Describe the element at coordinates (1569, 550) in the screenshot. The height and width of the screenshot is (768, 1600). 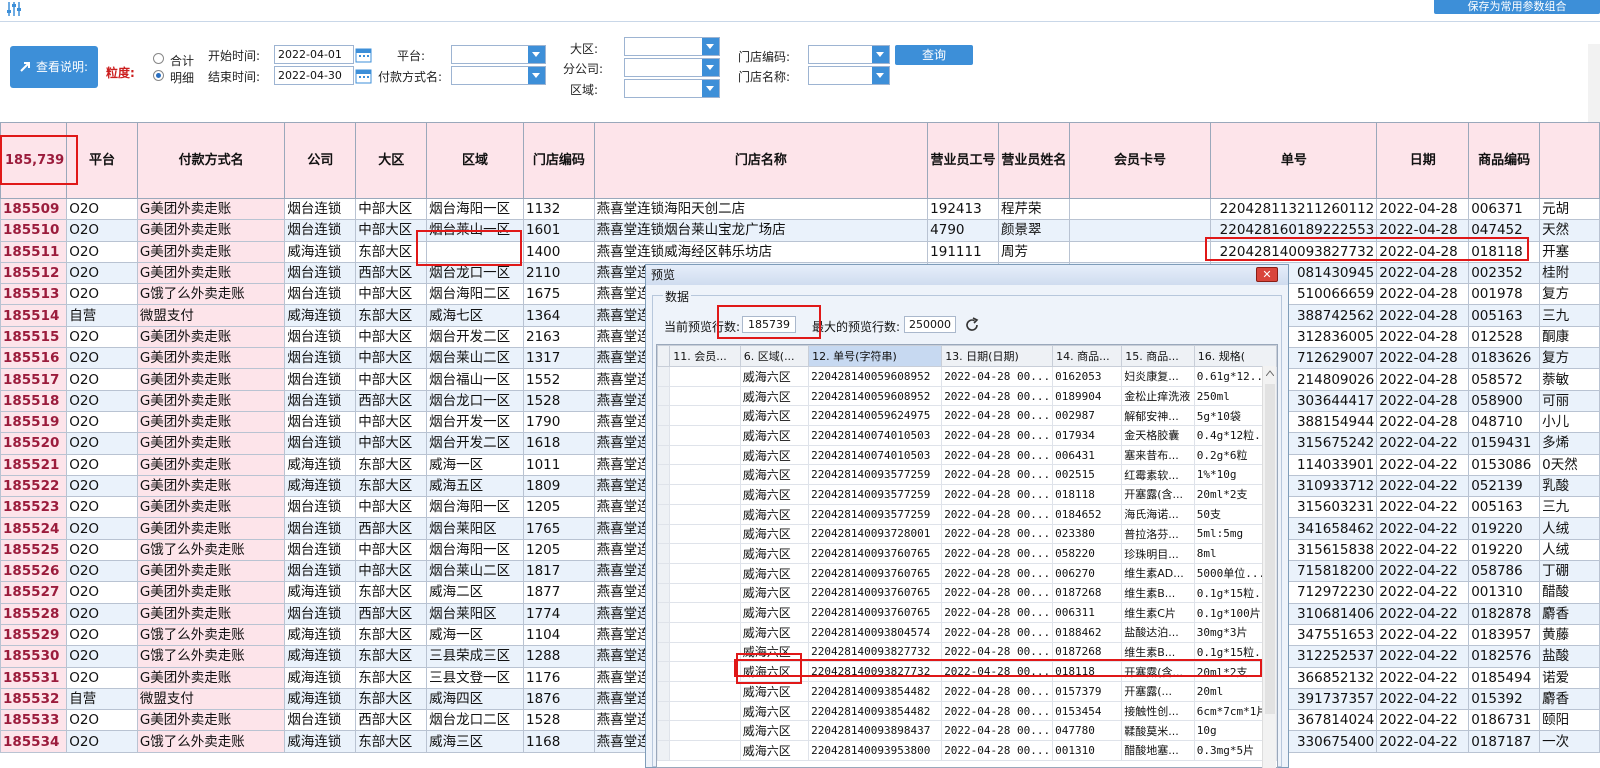
I see `table-cell: 人绒` at that location.